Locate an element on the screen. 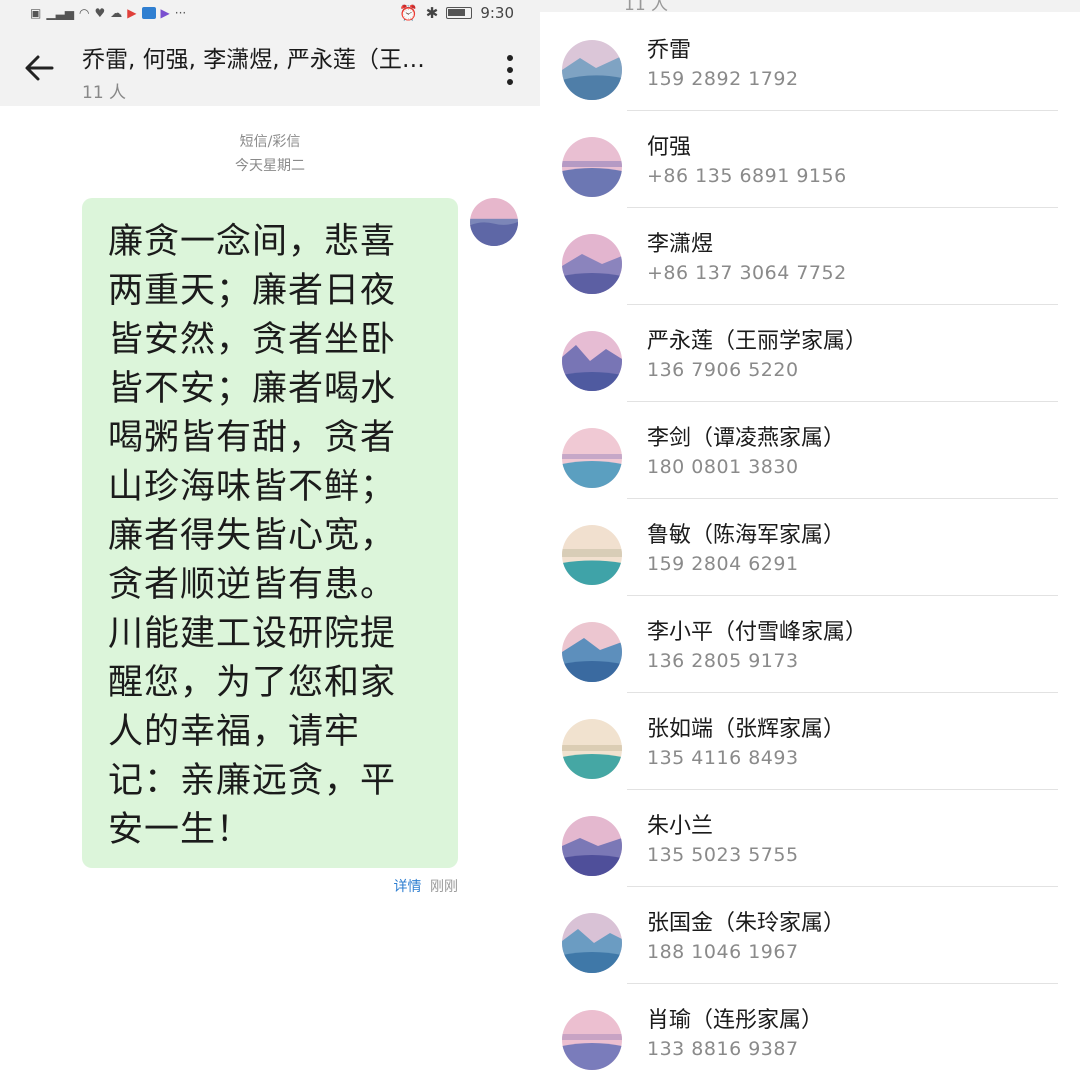 The width and height of the screenshot is (1080, 1080). cloud-icon: ☁ is located at coordinates (116, 13).